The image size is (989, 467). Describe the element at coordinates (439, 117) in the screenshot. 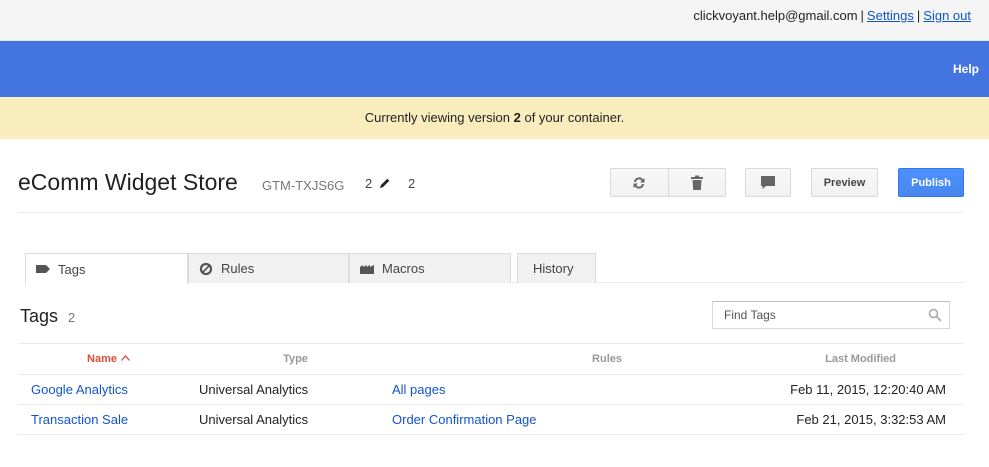

I see `notice-prefix: Currently viewing version` at that location.